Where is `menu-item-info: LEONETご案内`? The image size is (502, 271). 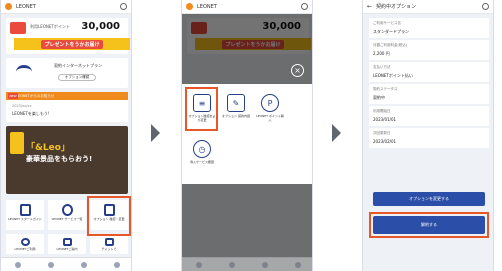
menu-item-info: LEONETご案内 is located at coordinates (67, 244).